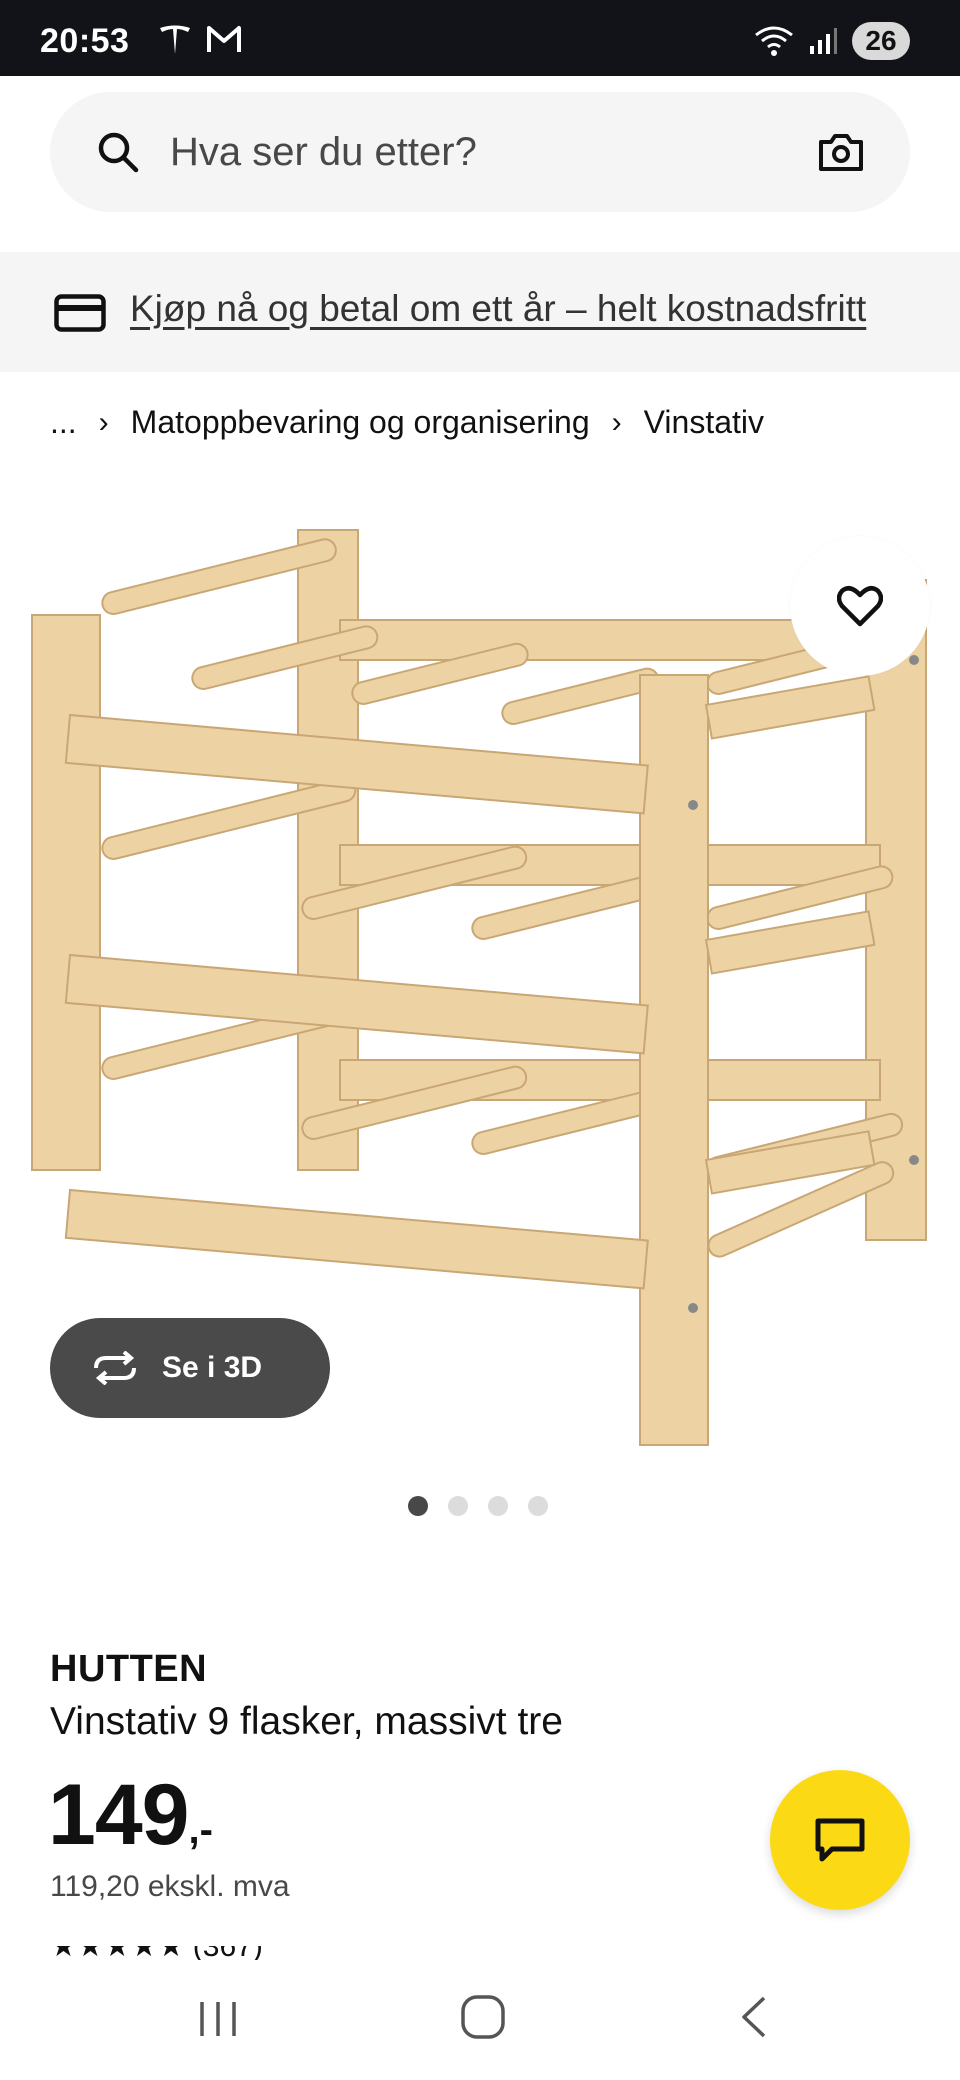  What do you see at coordinates (80, 313) in the screenshot?
I see `credit-card-icon` at bounding box center [80, 313].